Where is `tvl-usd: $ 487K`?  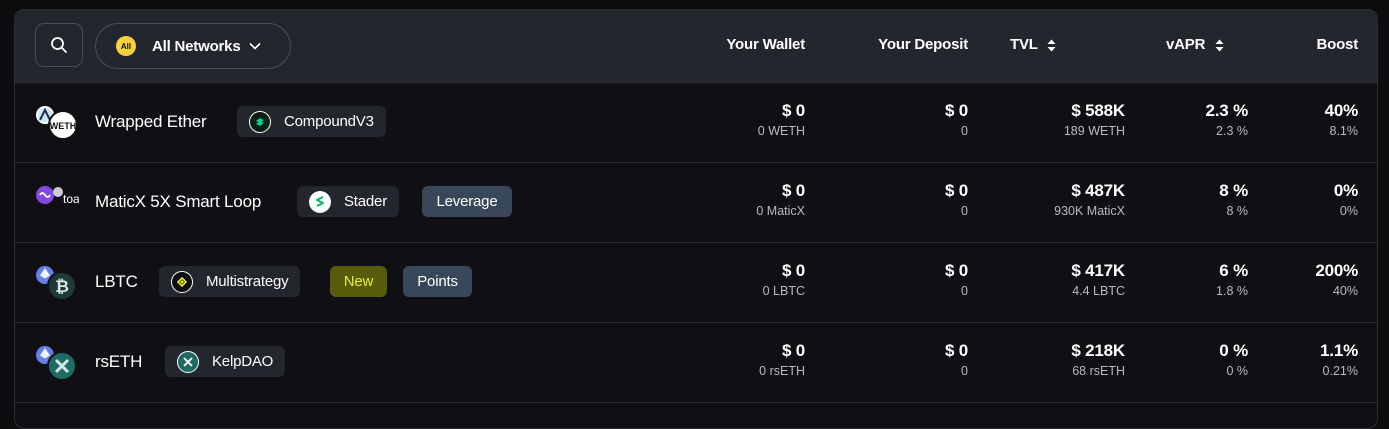 tvl-usd: $ 487K is located at coordinates (1098, 190).